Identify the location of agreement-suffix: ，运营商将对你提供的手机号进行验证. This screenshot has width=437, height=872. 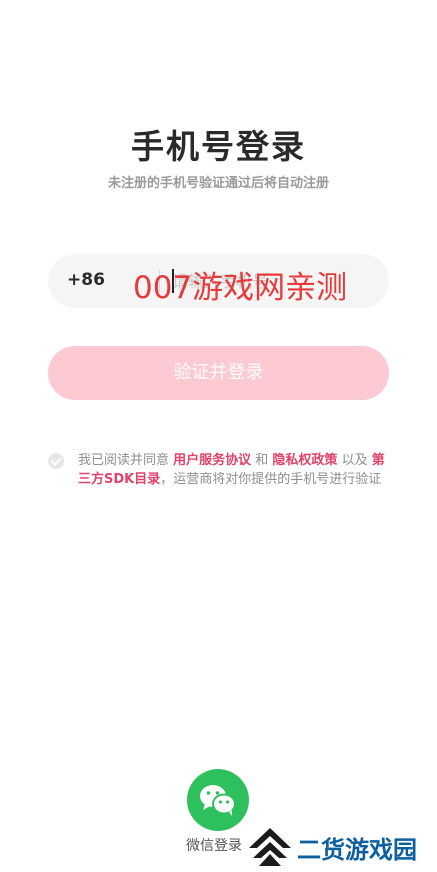
(271, 479).